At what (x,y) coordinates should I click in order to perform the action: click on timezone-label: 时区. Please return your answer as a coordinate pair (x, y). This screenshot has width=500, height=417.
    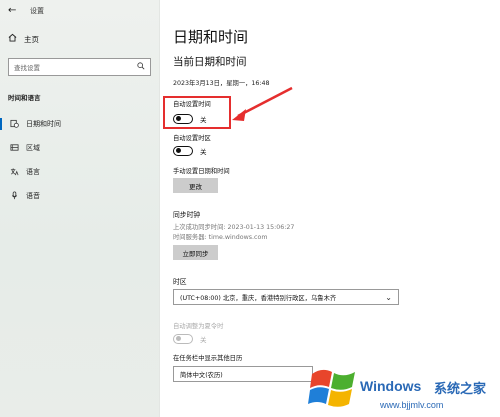
    Looking at the image, I should click on (180, 282).